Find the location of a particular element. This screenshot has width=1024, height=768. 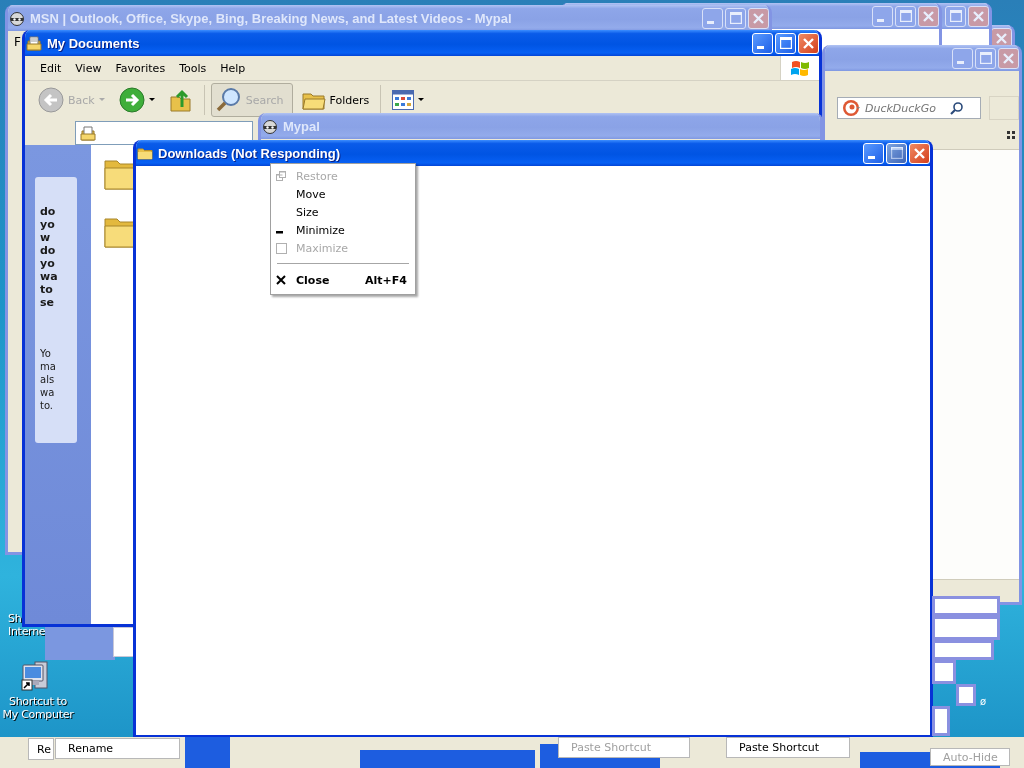

restore-icon is located at coordinates (281, 176).